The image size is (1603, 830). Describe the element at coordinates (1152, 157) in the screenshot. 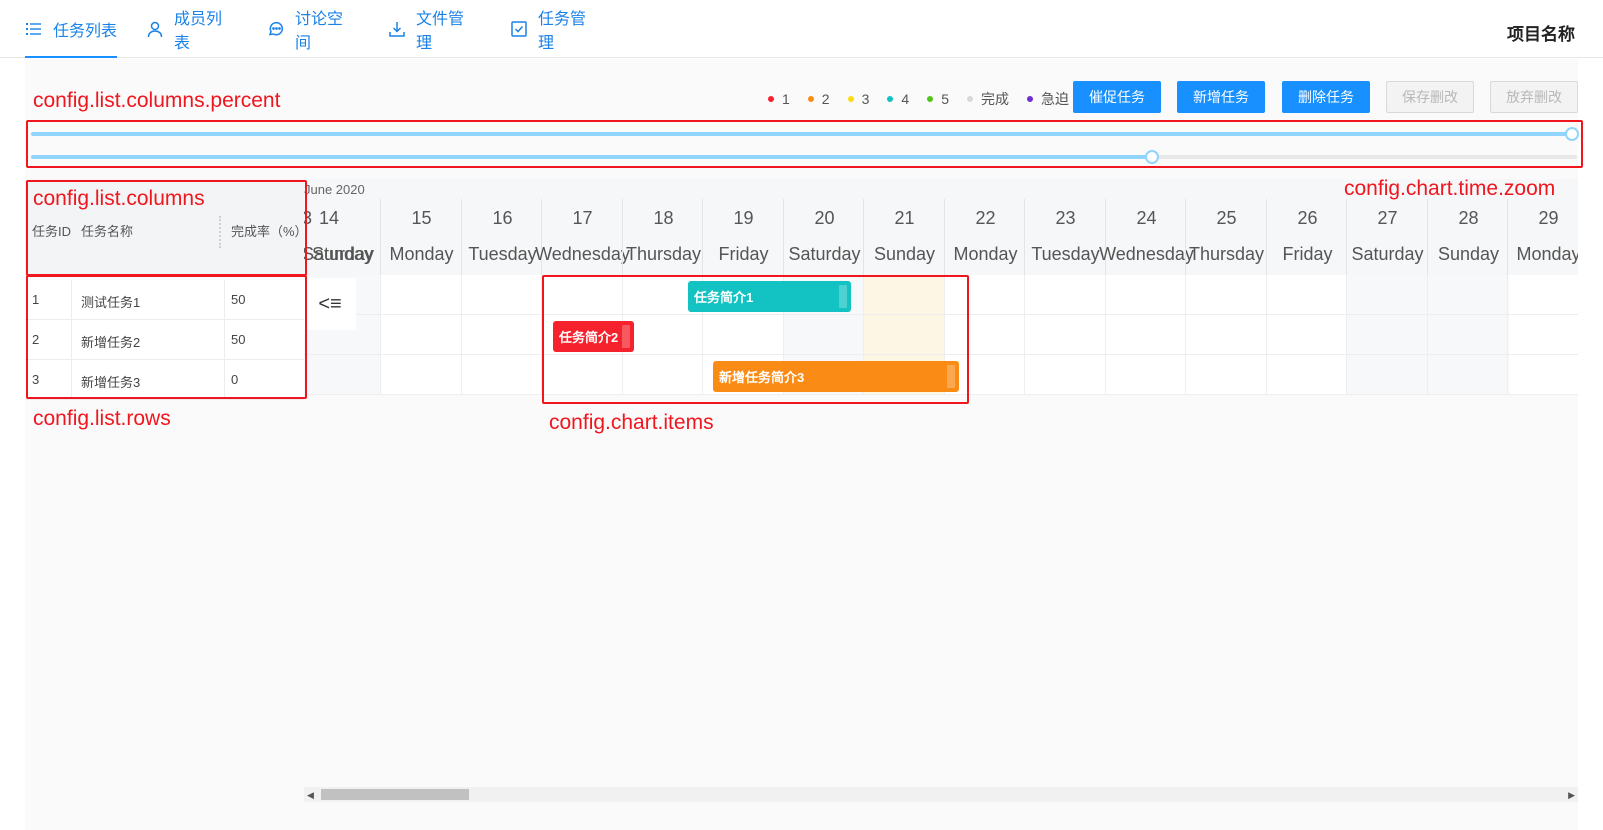

I see `time-zoom-slider-handle` at that location.